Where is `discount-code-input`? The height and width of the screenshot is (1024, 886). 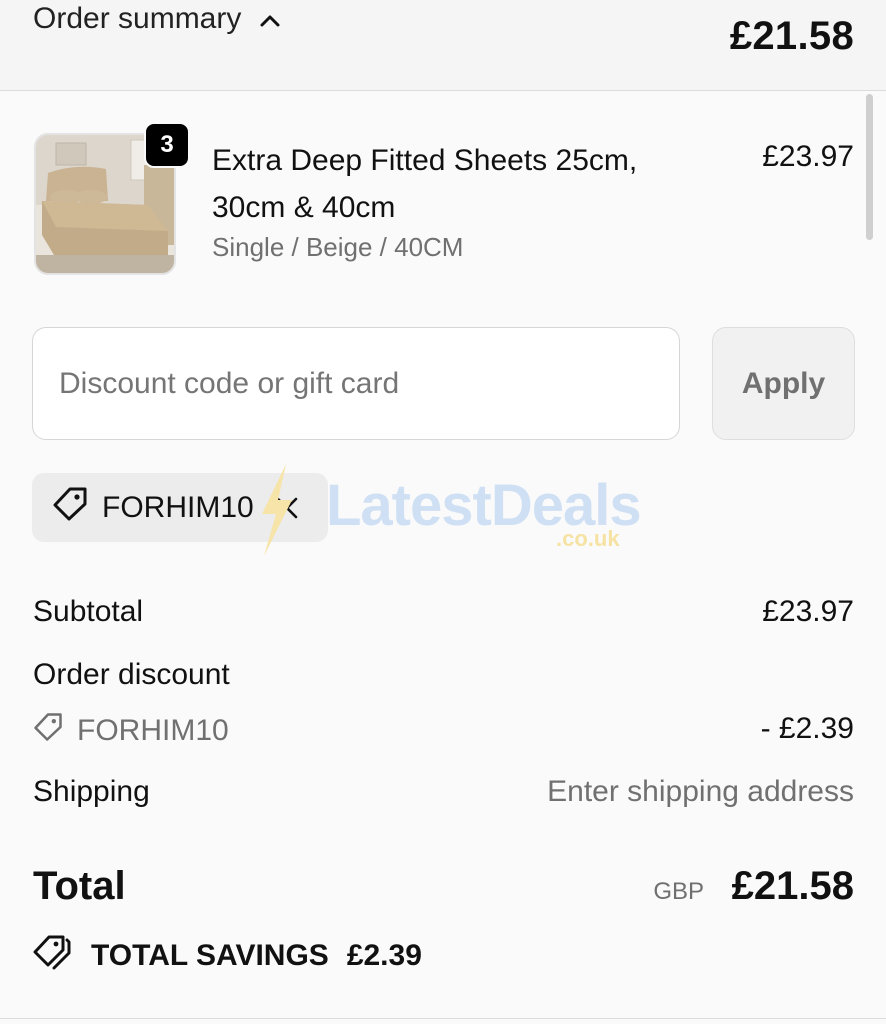
discount-code-input is located at coordinates (356, 383).